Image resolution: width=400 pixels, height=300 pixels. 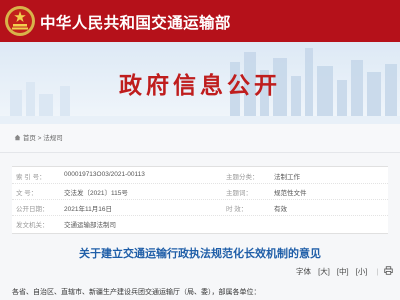 I want to click on issuing-agency-label: 发文机关：, so click(x=32, y=225).